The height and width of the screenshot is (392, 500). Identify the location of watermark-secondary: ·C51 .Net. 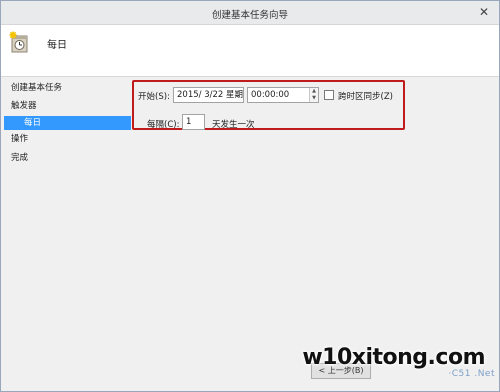
(471, 374).